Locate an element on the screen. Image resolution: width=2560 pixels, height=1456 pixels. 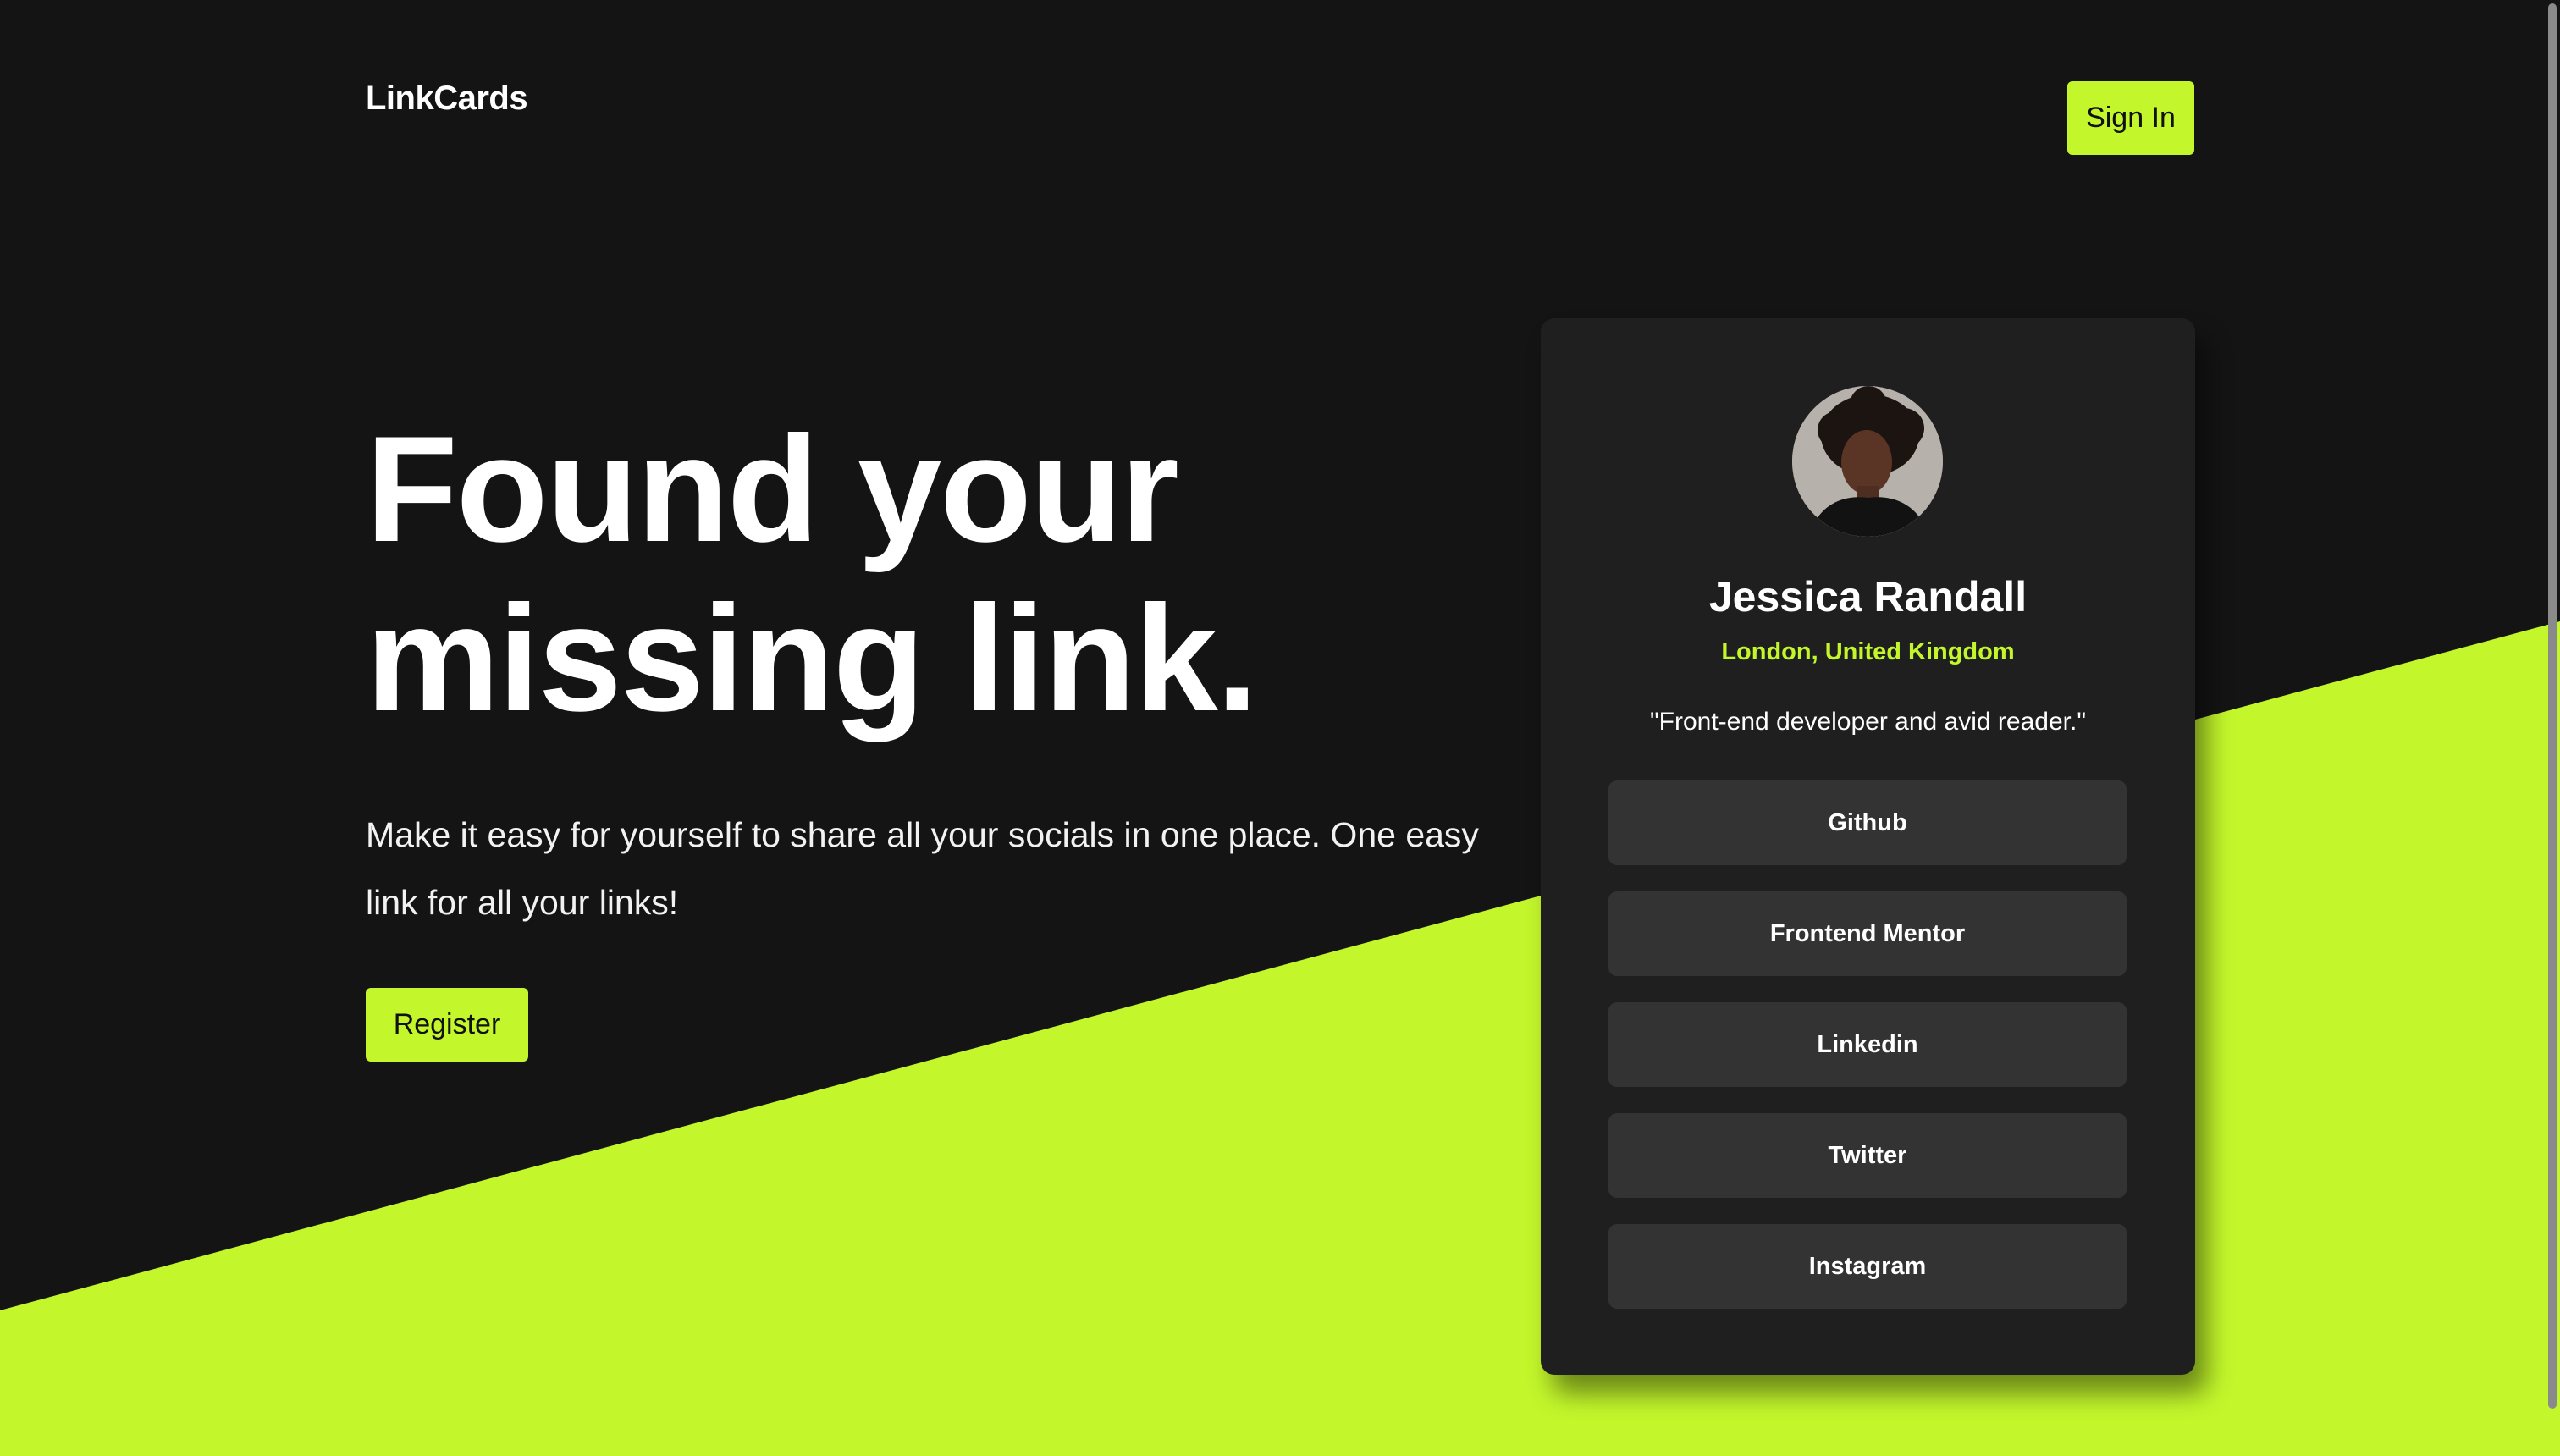
link-linkedin: Linkedin is located at coordinates (1867, 1044).